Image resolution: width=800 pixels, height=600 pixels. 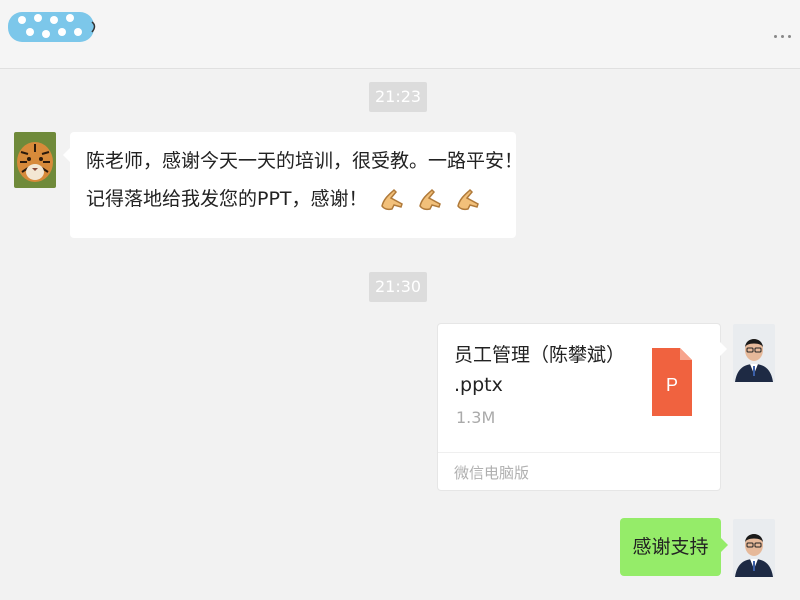 I want to click on message-text: 记得落地给我发您的PPT，感谢！, so click(x=227, y=199).